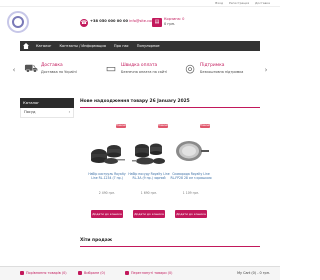  I want to click on compare-link: Порівняння товарів (0), so click(43, 273).